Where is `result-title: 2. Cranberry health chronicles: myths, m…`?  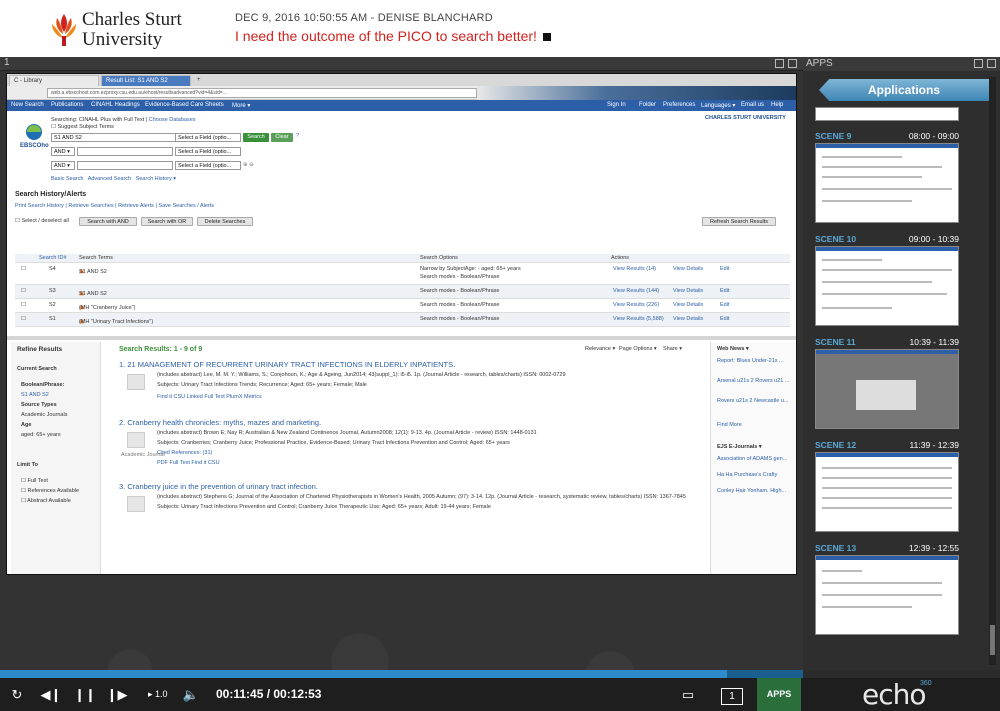 result-title: 2. Cranberry health chronicles: myths, m… is located at coordinates (220, 422).